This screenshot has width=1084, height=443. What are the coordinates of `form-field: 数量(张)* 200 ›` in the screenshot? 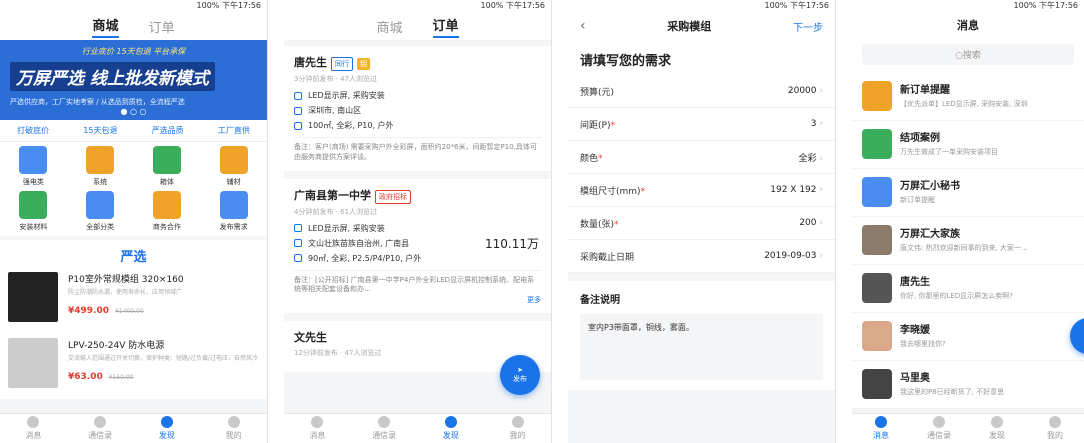 It's located at (701, 223).